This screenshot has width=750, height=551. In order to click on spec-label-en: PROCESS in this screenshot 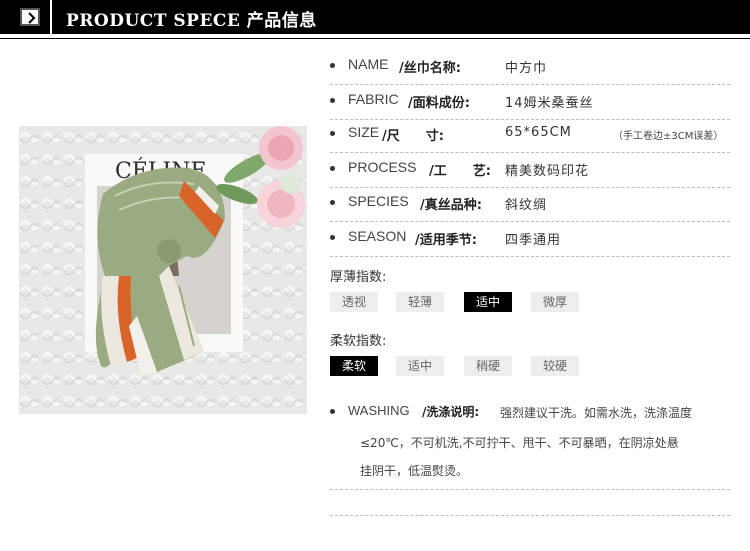, I will do `click(382, 167)`.